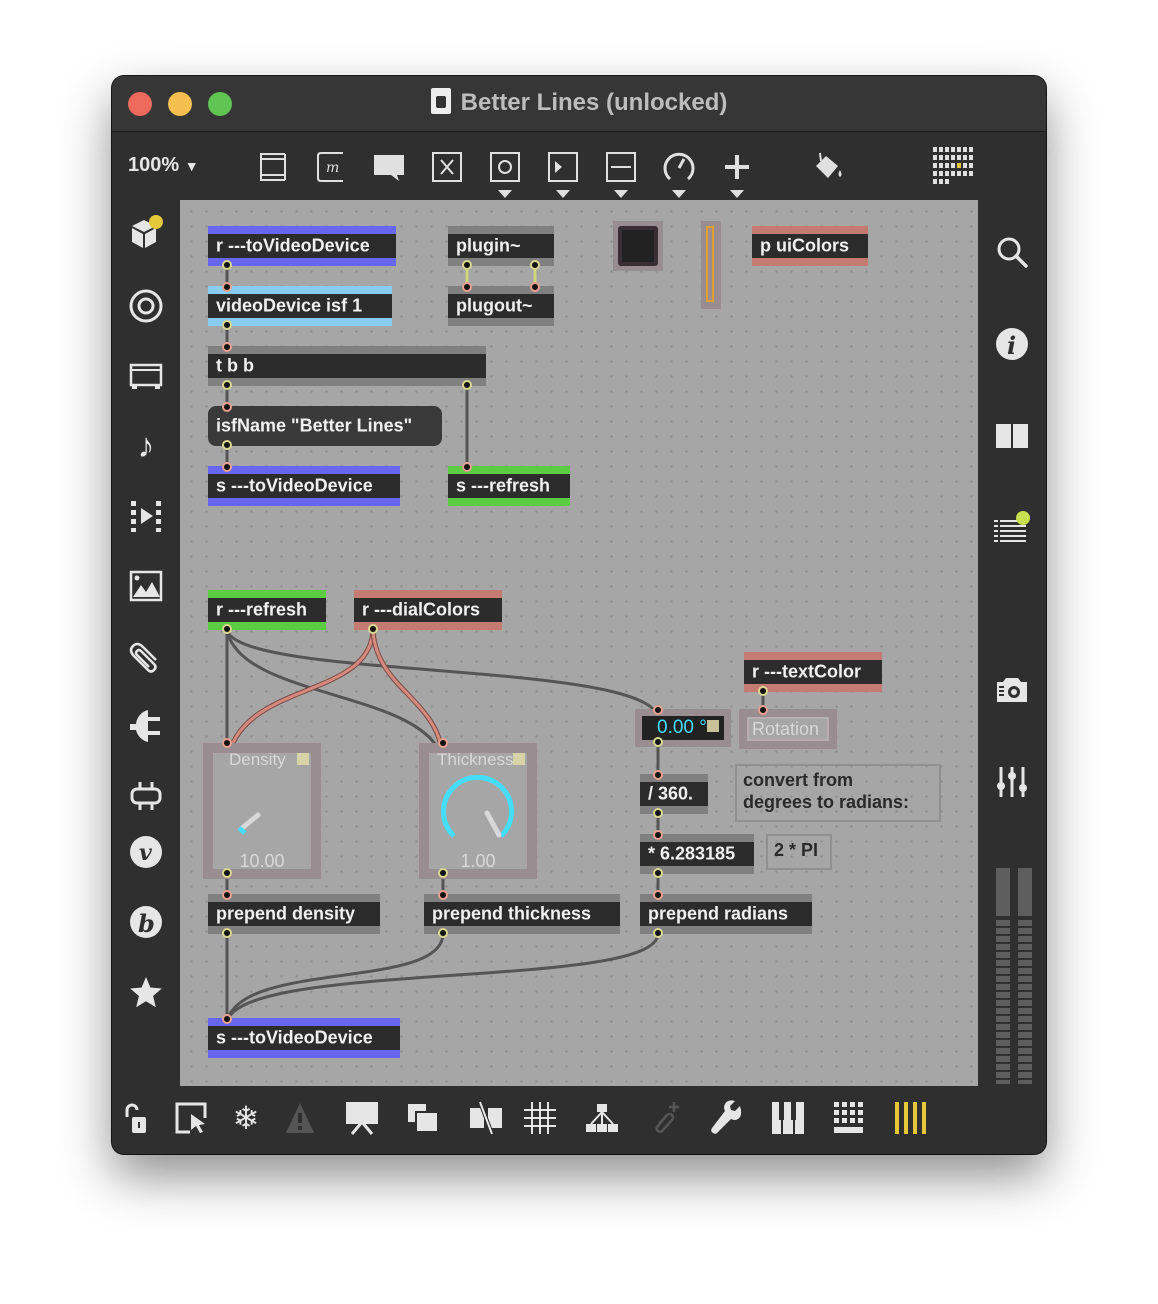 This screenshot has width=1158, height=1304. I want to click on prepend-radians-object: prepend radians, so click(726, 914).